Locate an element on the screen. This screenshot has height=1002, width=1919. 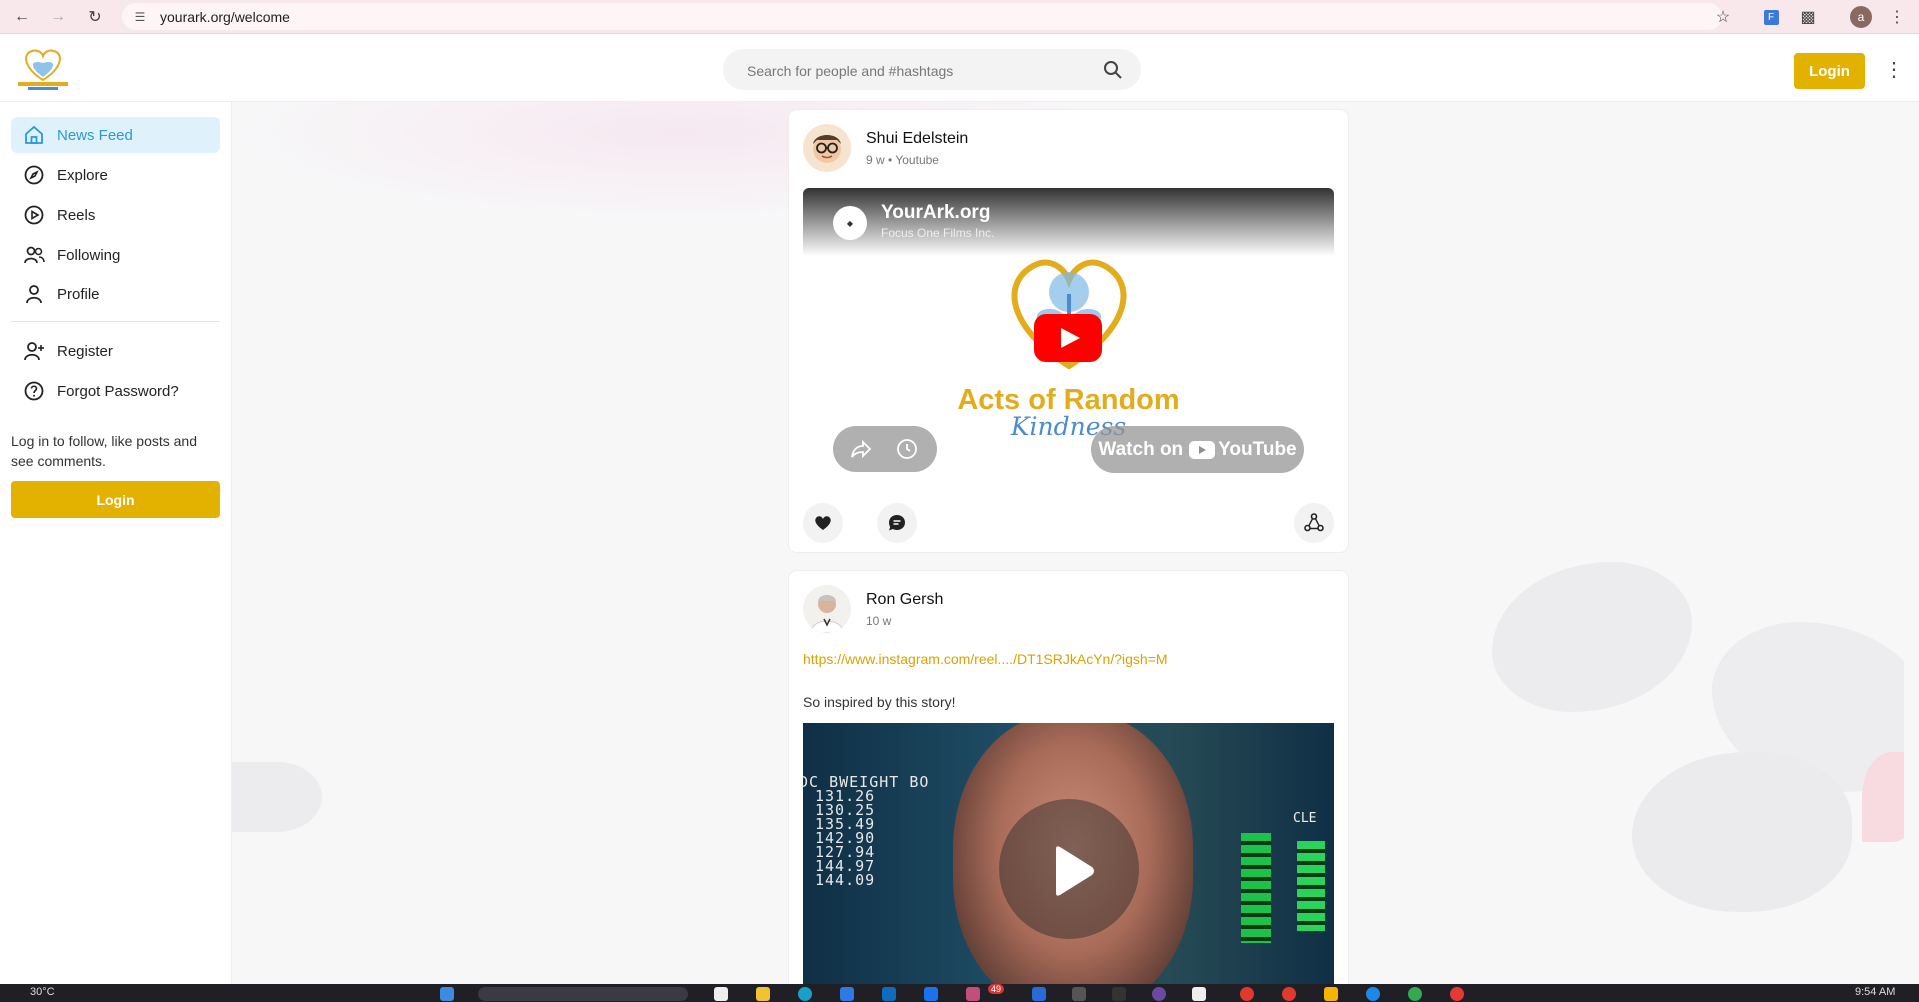
sidebar-item-profile: Profile is located at coordinates (115, 294).